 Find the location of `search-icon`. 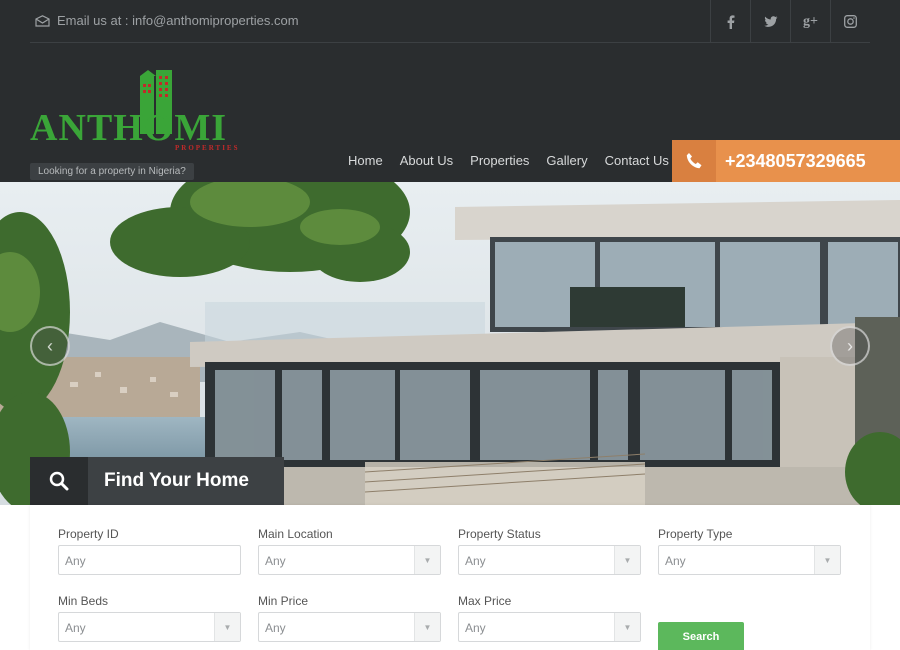

search-icon is located at coordinates (59, 481).